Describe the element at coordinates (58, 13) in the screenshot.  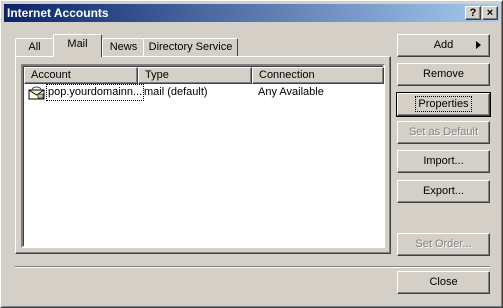
I see `window-title: Internet Accounts` at that location.